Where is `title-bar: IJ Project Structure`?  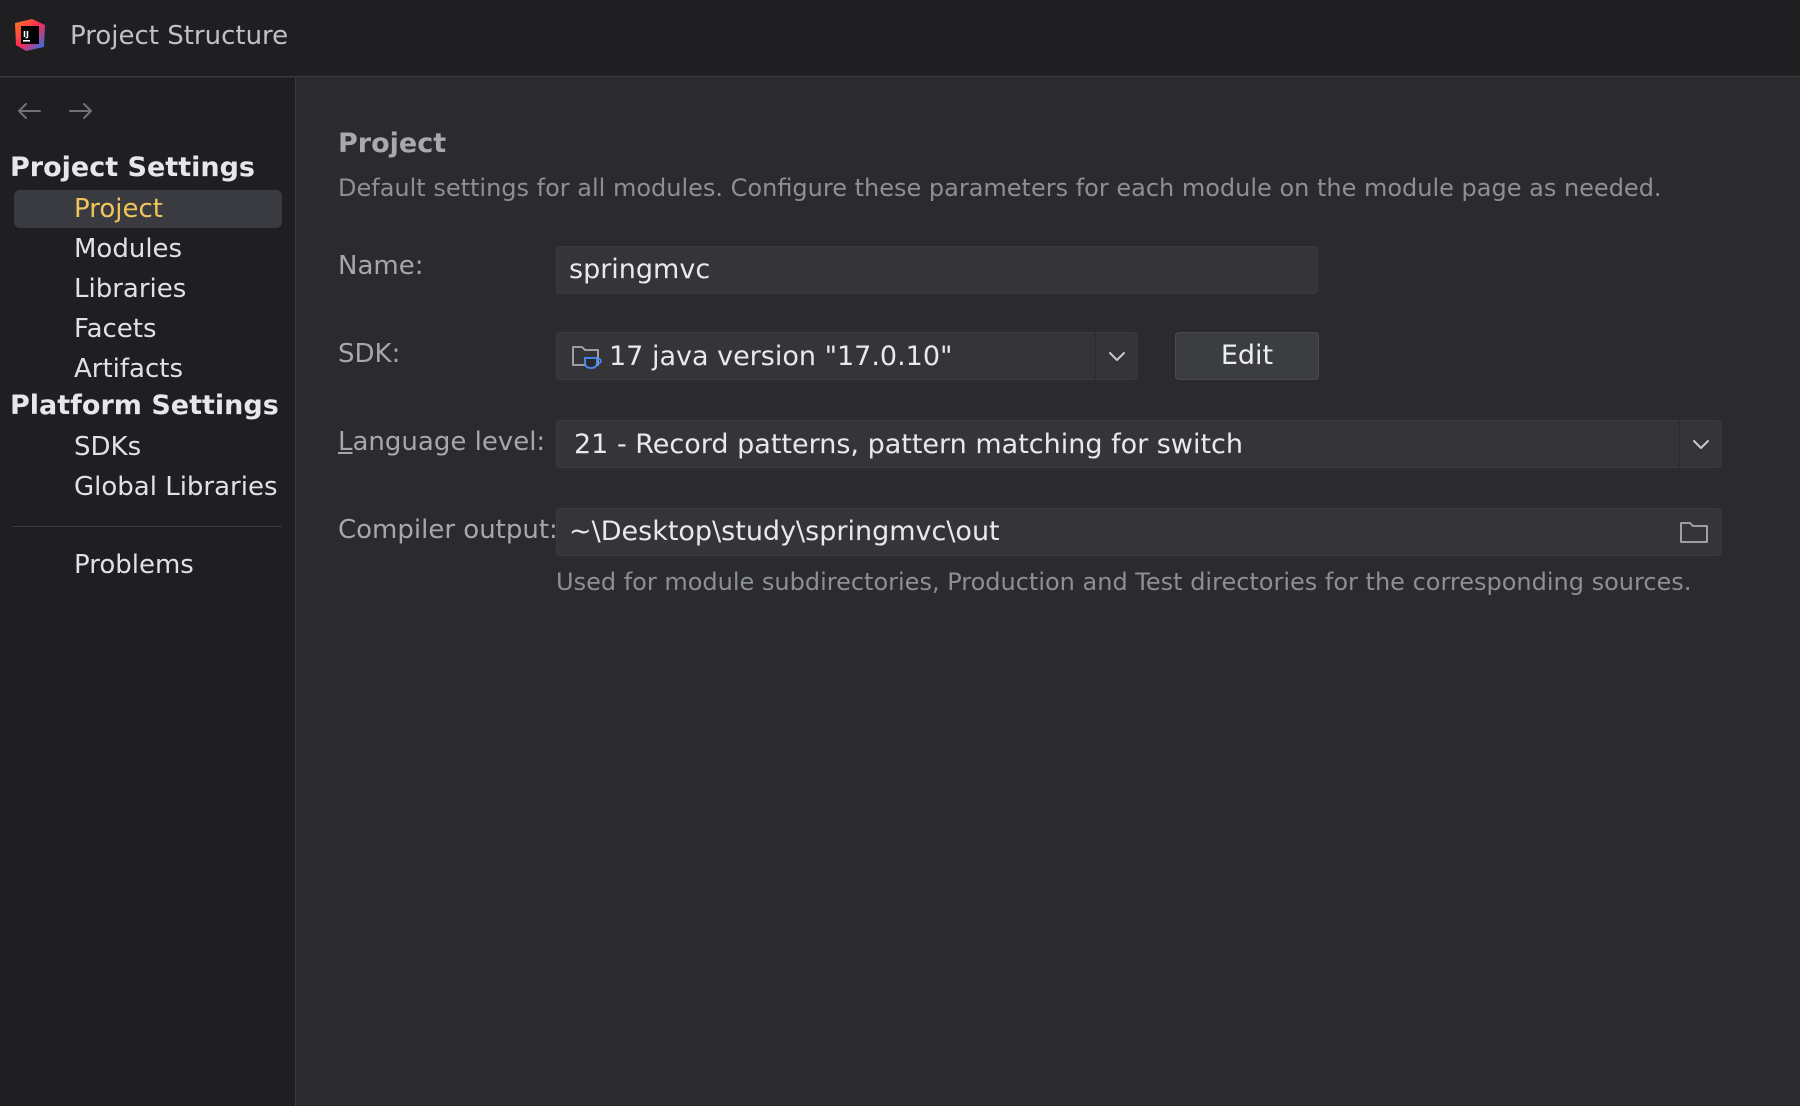 title-bar: IJ Project Structure is located at coordinates (900, 38).